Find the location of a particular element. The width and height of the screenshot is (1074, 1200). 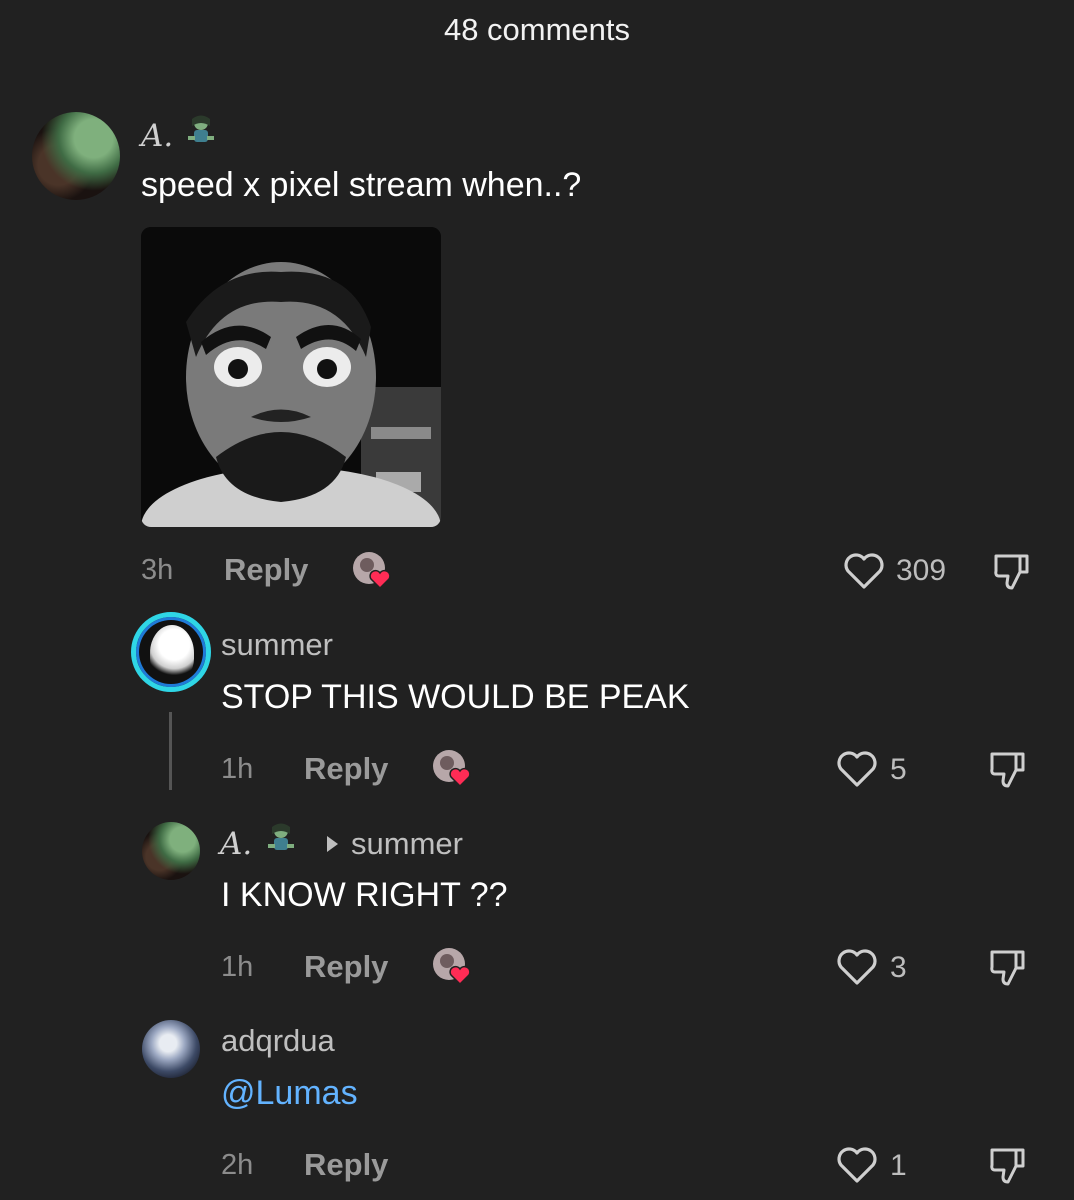

reply-to-username: summer is located at coordinates (407, 844).